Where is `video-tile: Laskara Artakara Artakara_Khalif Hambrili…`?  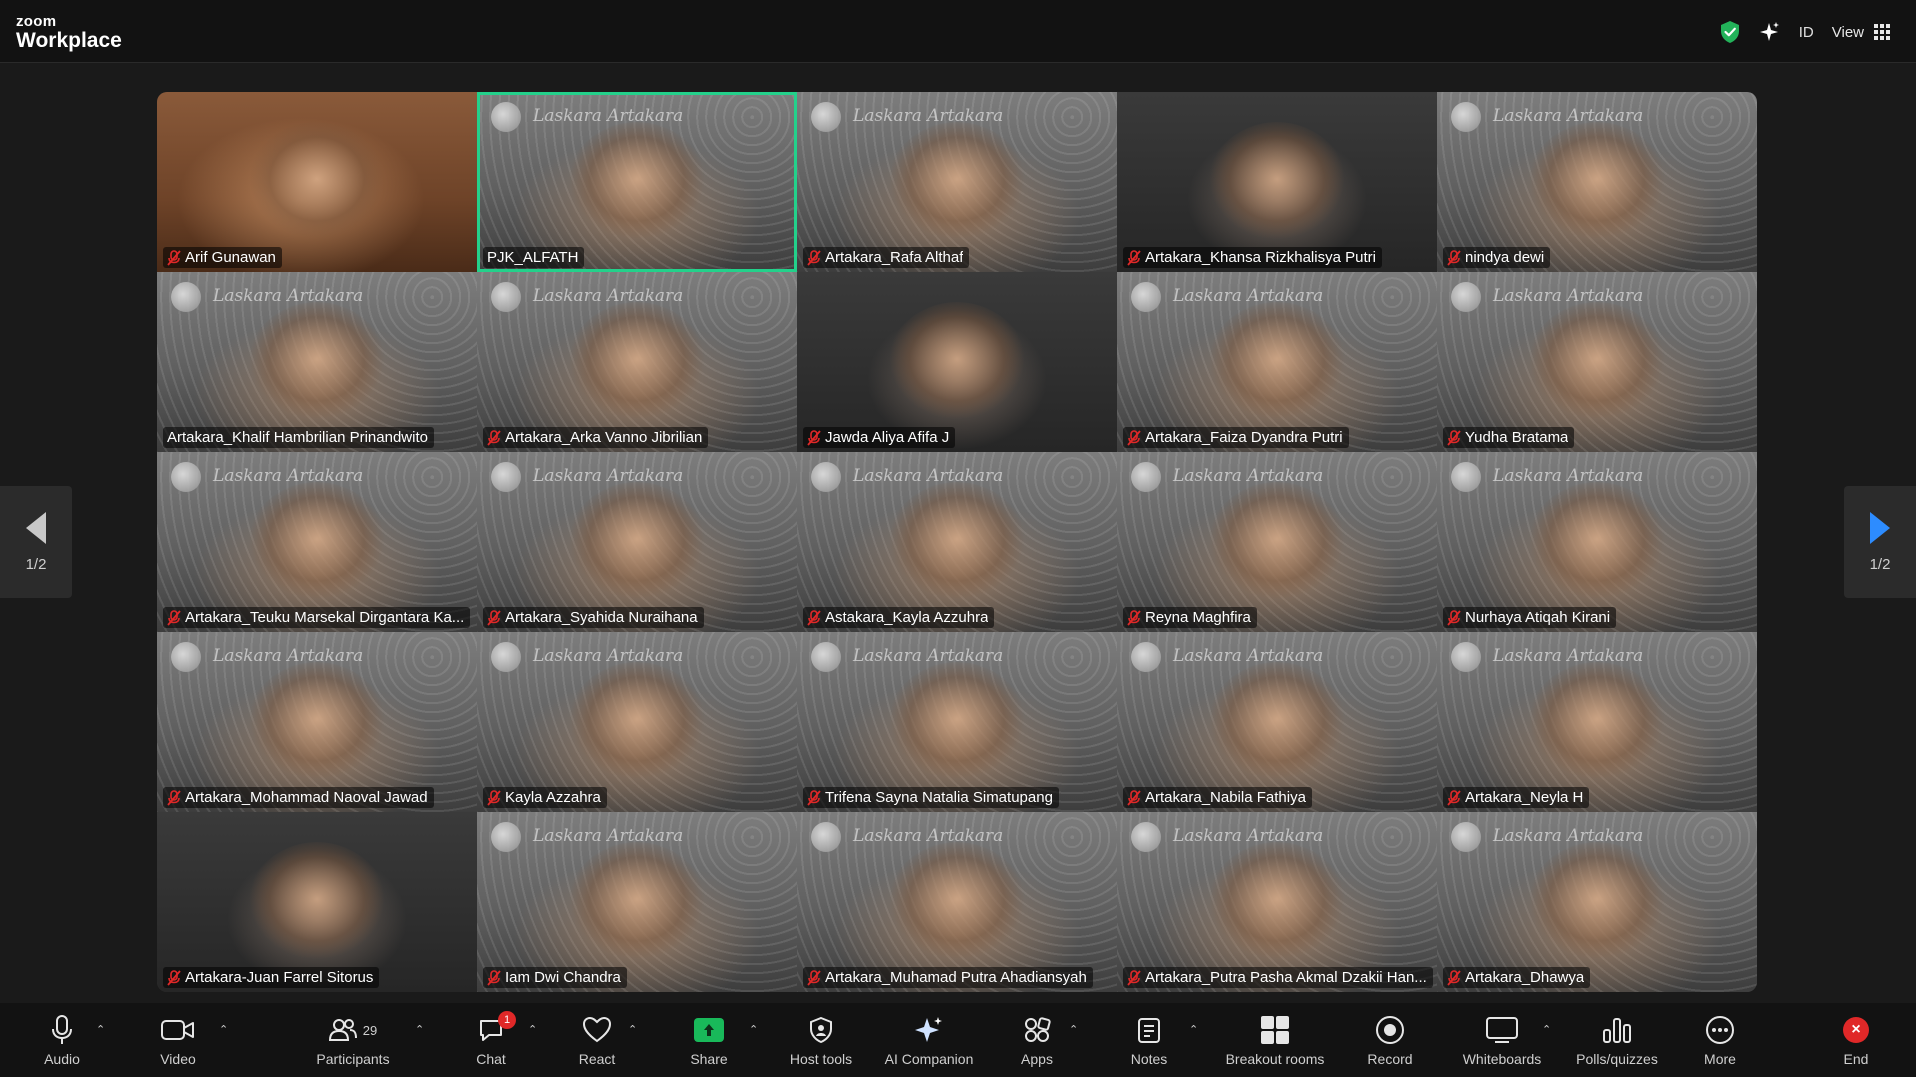
video-tile: Laskara Artakara Artakara_Khalif Hambrili… is located at coordinates (317, 362).